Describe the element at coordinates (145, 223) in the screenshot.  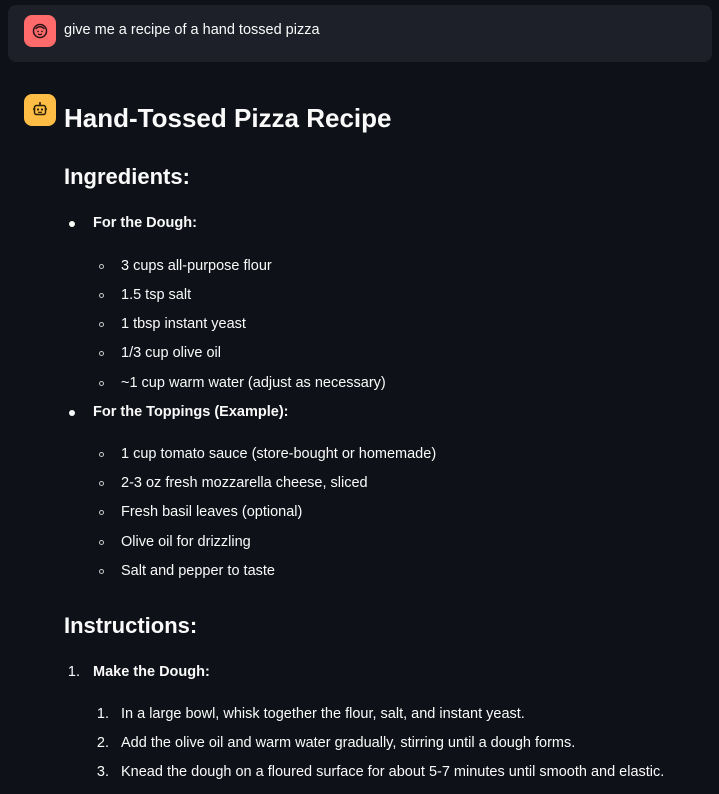
I see `dough-heading: For the Dough:` at that location.